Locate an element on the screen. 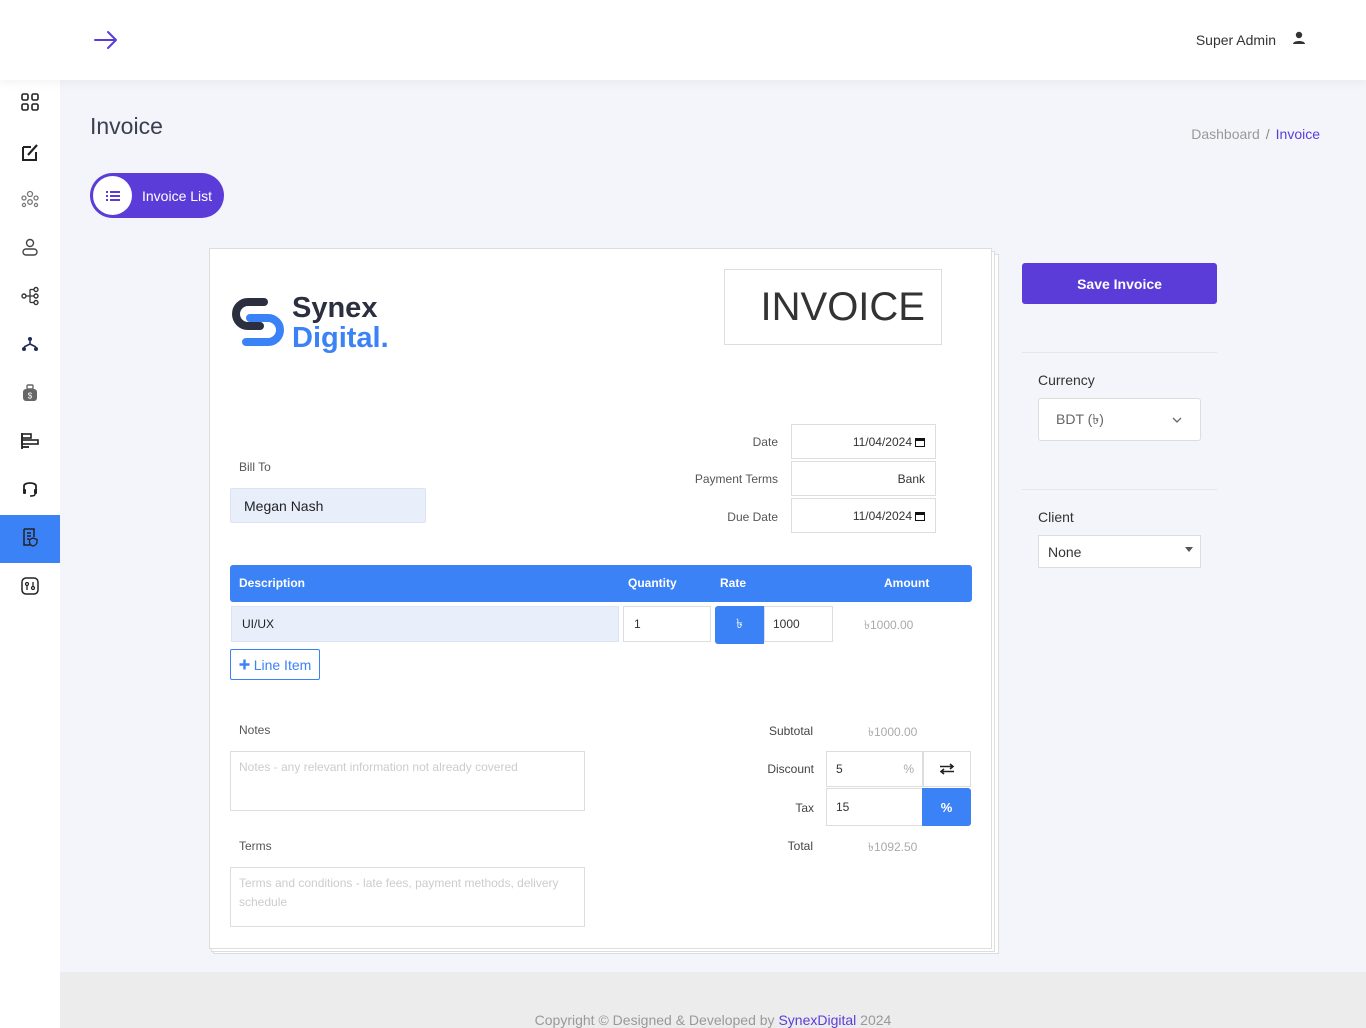  date-input: 11/04/2024 is located at coordinates (863, 441).